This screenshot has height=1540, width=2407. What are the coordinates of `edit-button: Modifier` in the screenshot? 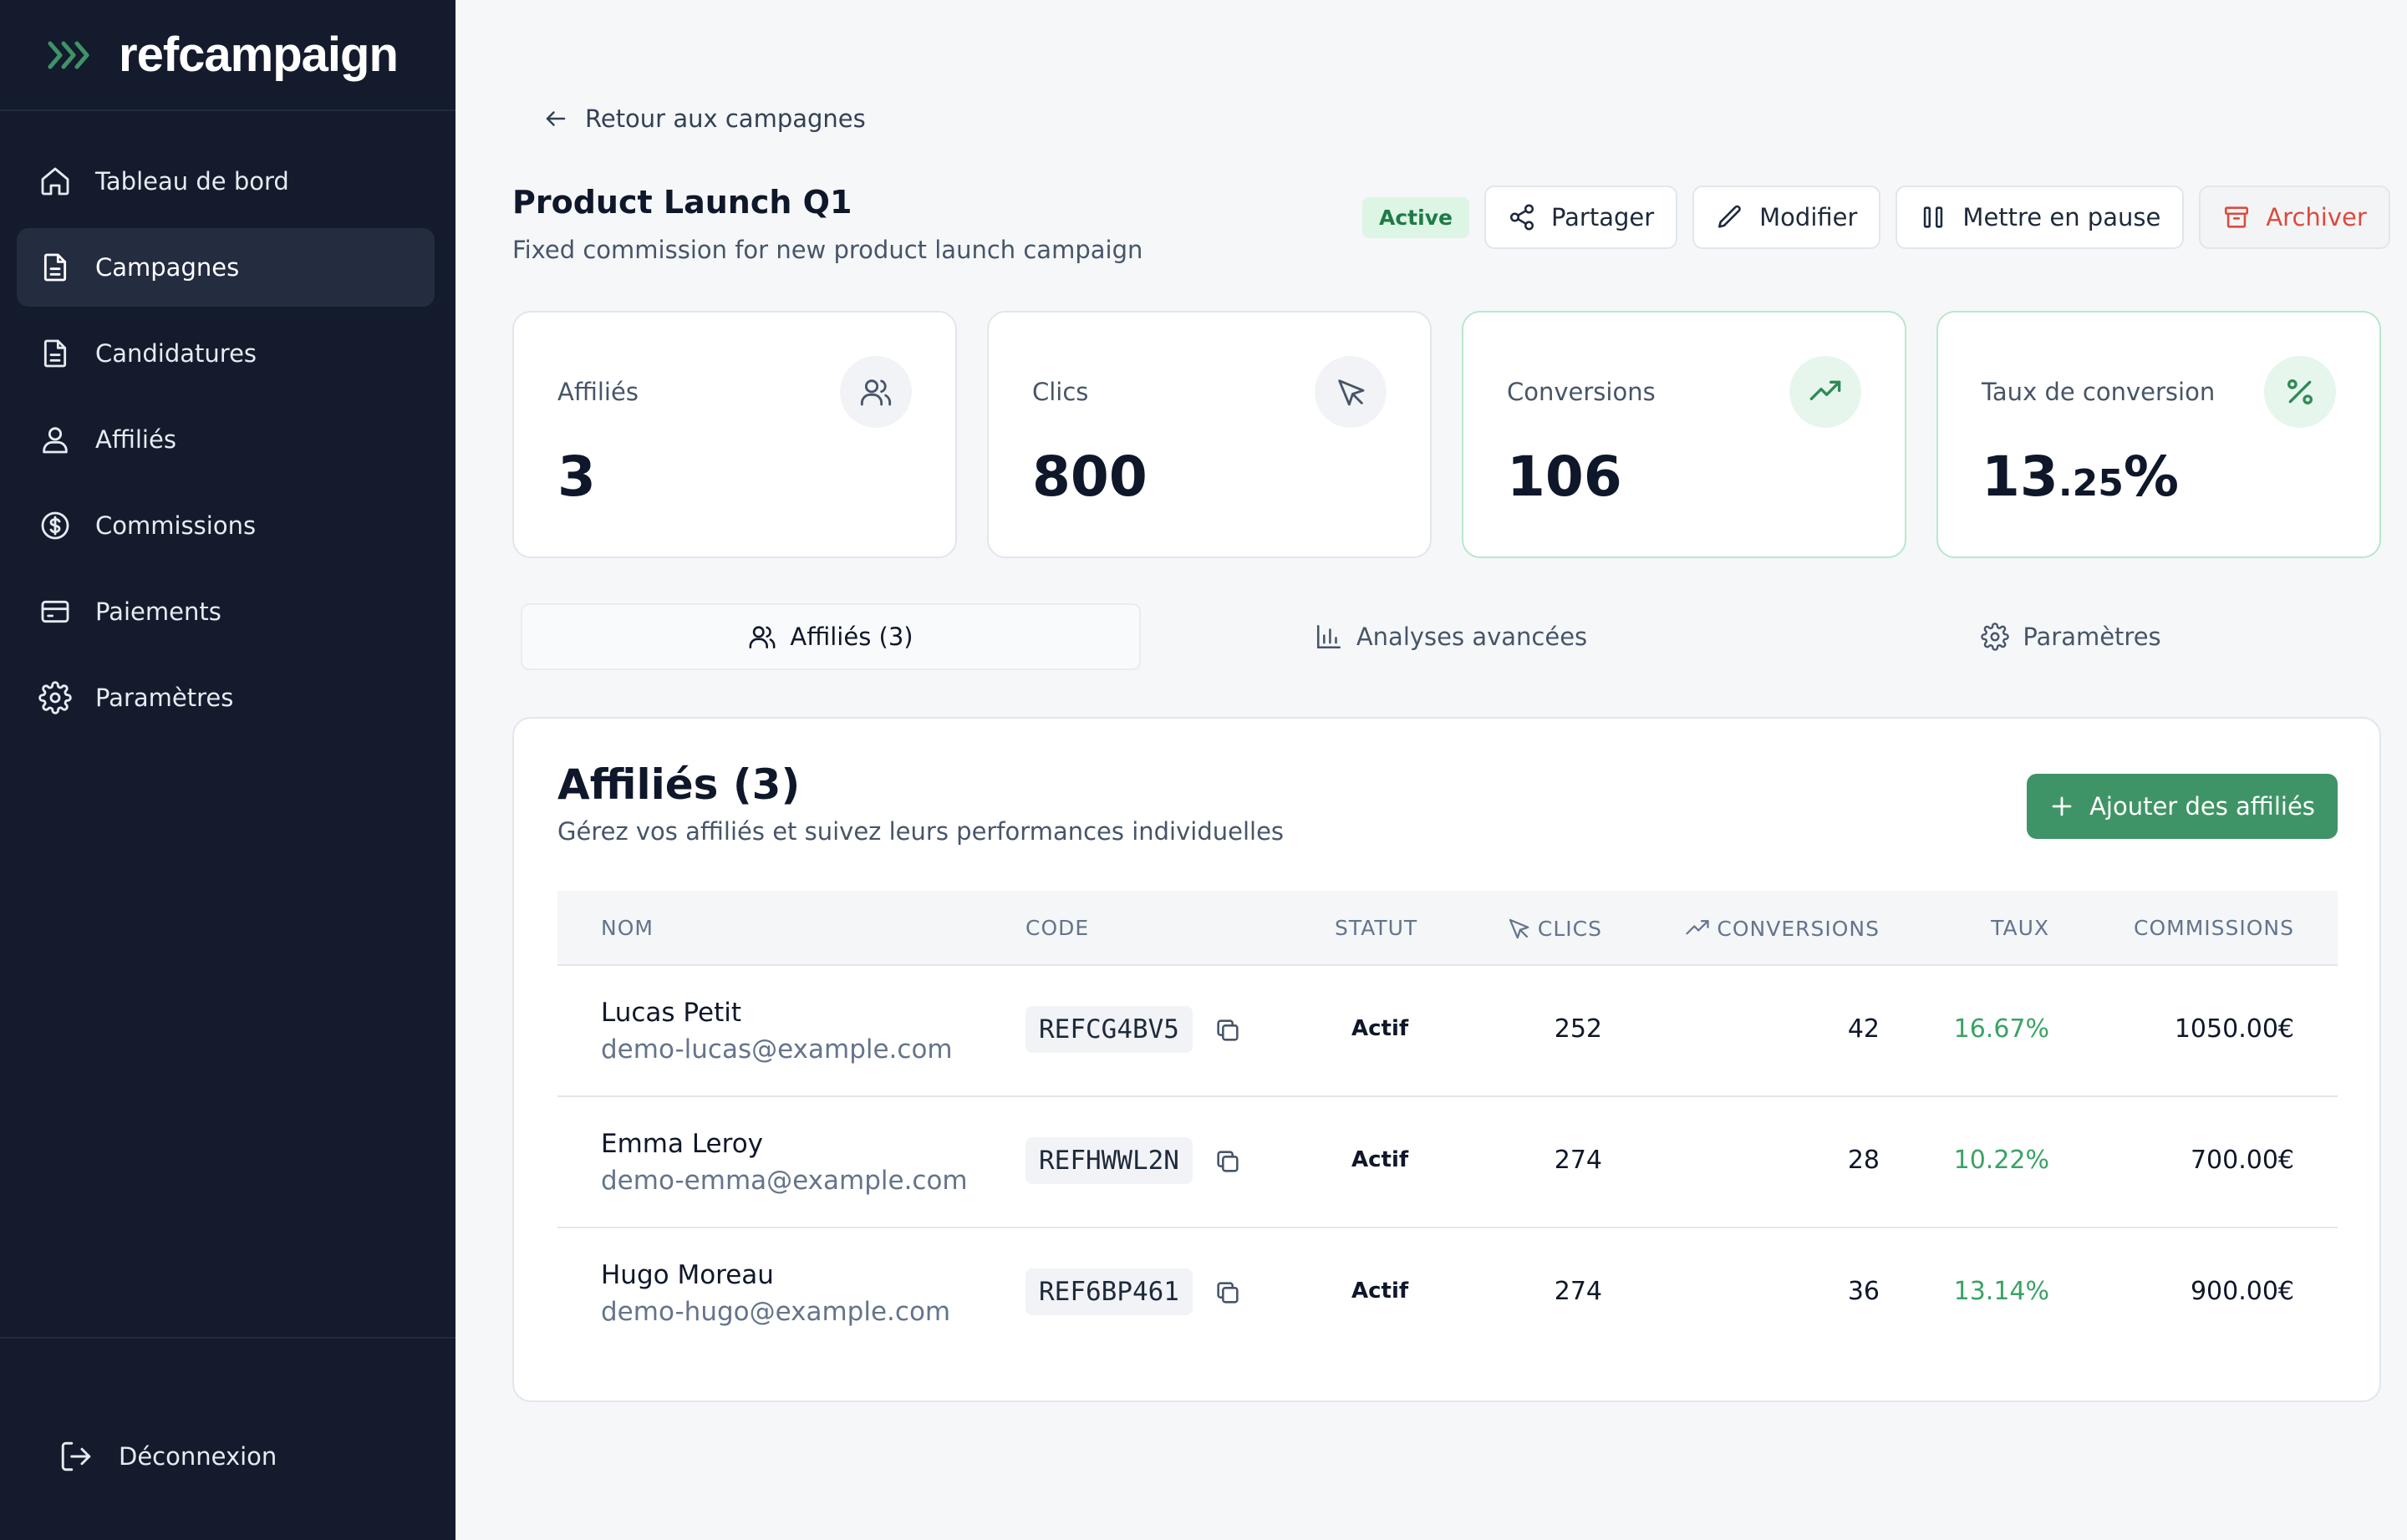 It's located at (1786, 217).